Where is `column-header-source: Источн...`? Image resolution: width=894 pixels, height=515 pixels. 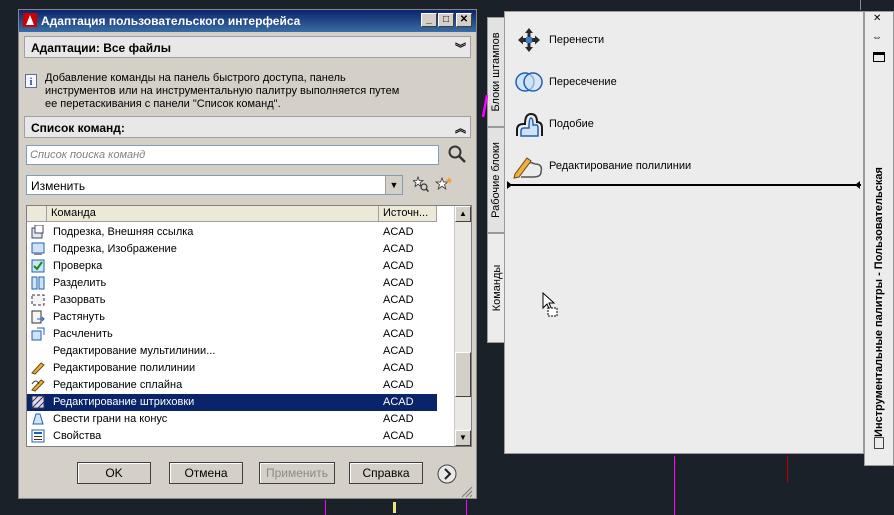
column-header-source: Источн... is located at coordinates (408, 214).